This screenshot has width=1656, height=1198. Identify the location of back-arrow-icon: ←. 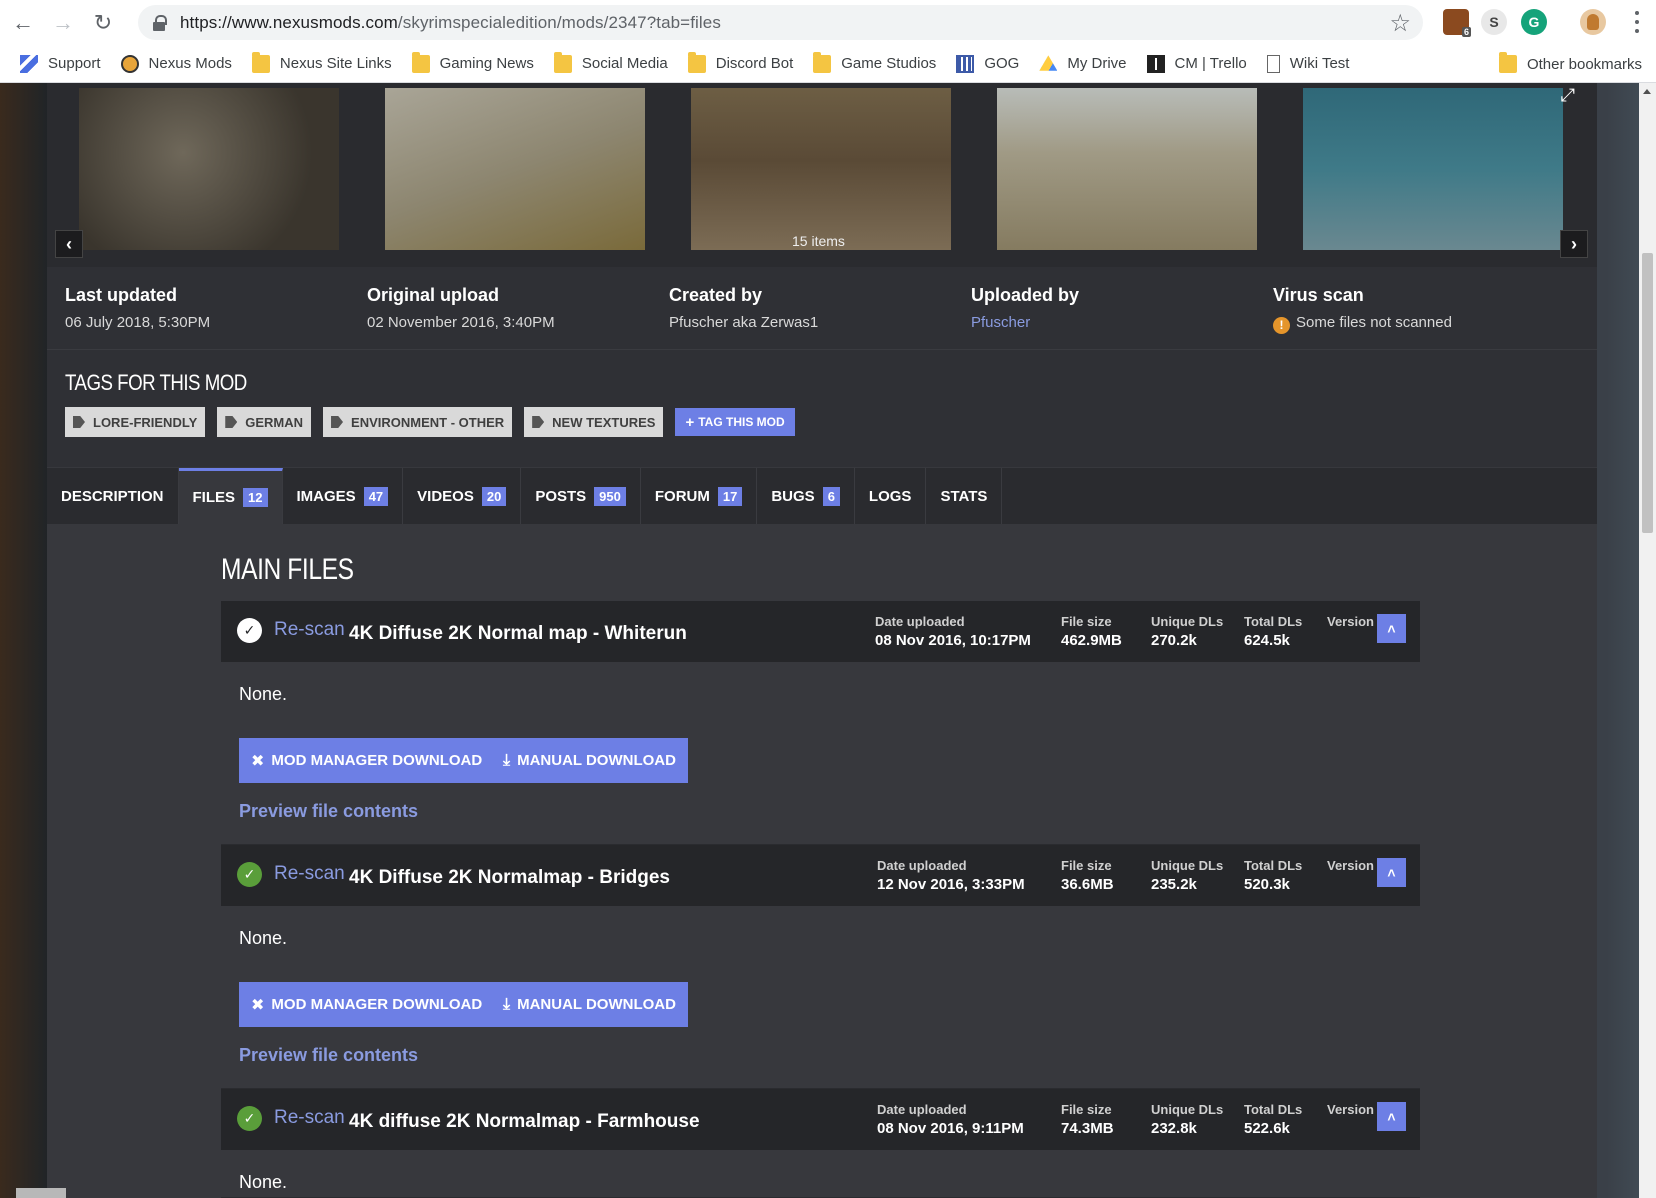
(23, 23).